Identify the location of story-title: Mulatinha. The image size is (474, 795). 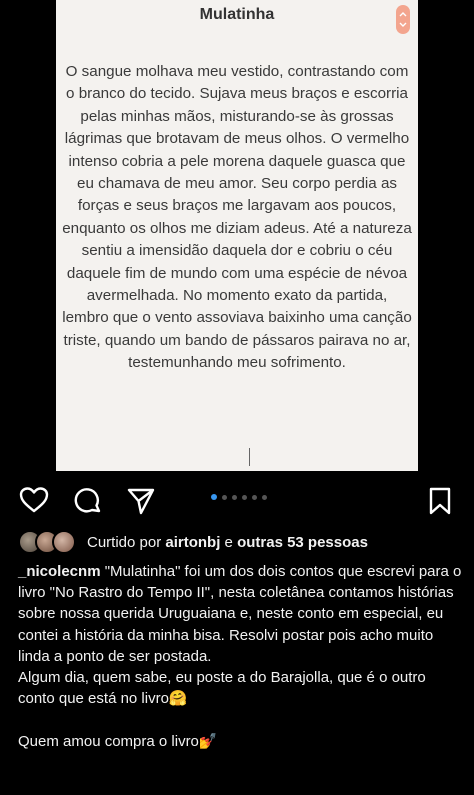
(237, 14).